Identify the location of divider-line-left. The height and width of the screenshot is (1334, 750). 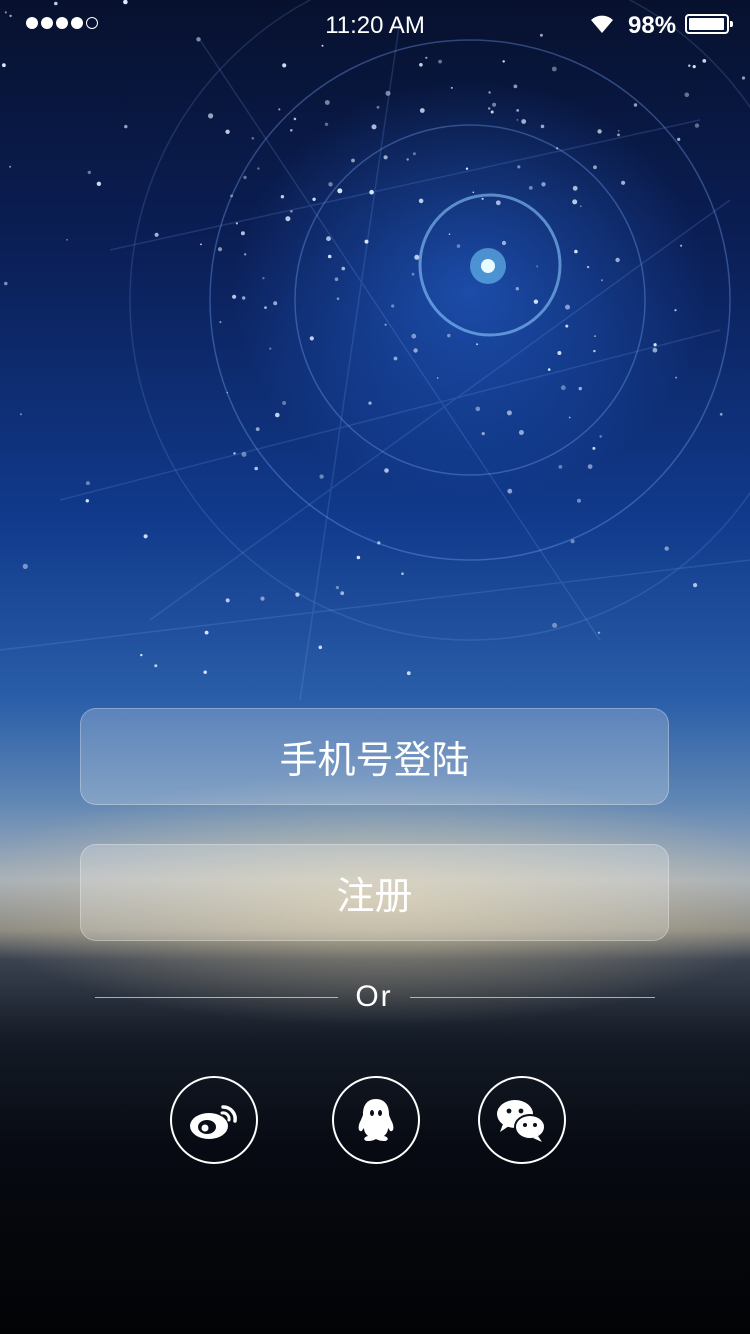
(216, 997).